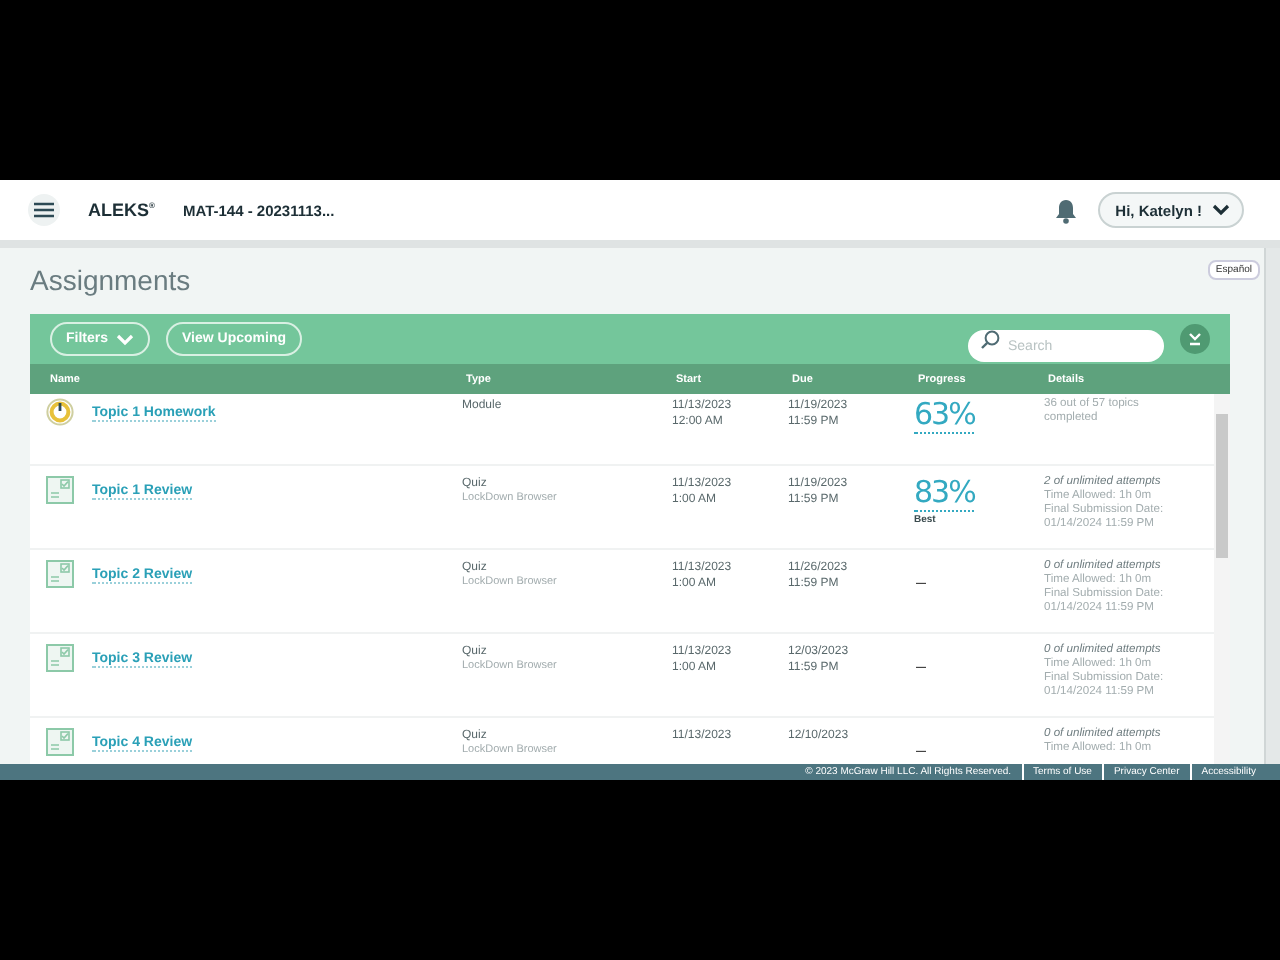  Describe the element at coordinates (1272, 506) in the screenshot. I see `page-scrollbar` at that location.